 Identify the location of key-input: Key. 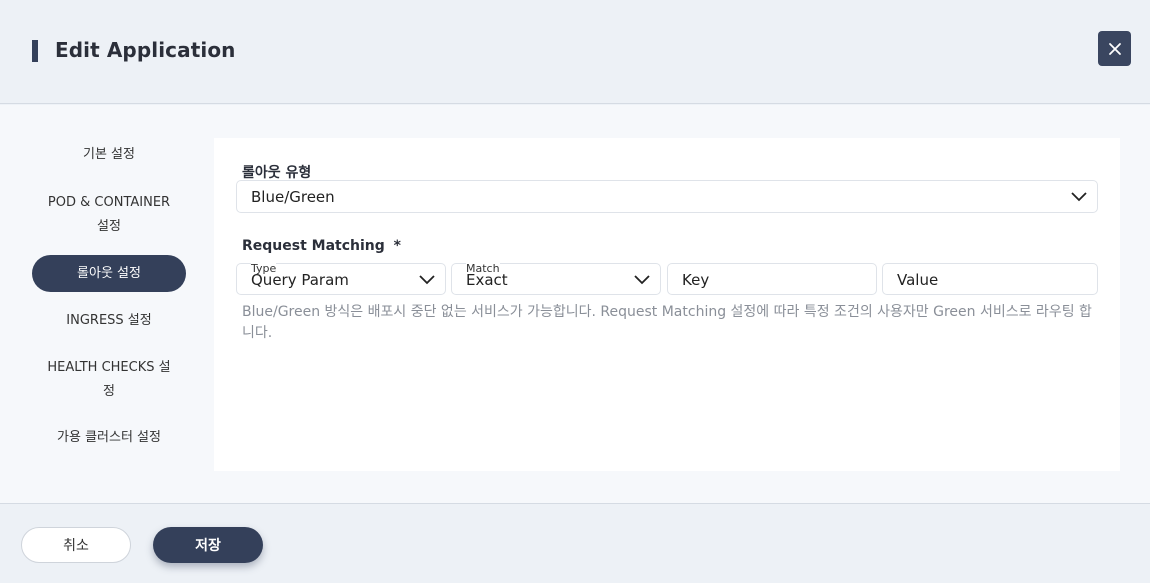
(772, 279).